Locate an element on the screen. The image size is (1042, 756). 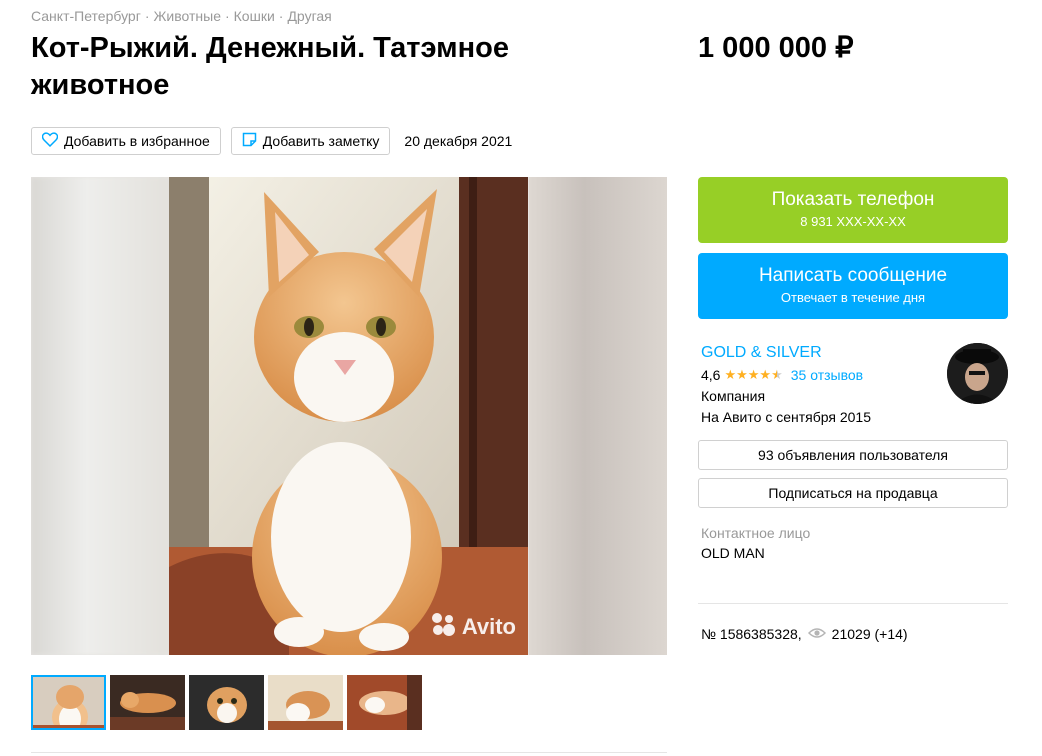
breadcrumb-item-city: Санкт-Петербург is located at coordinates (86, 16).